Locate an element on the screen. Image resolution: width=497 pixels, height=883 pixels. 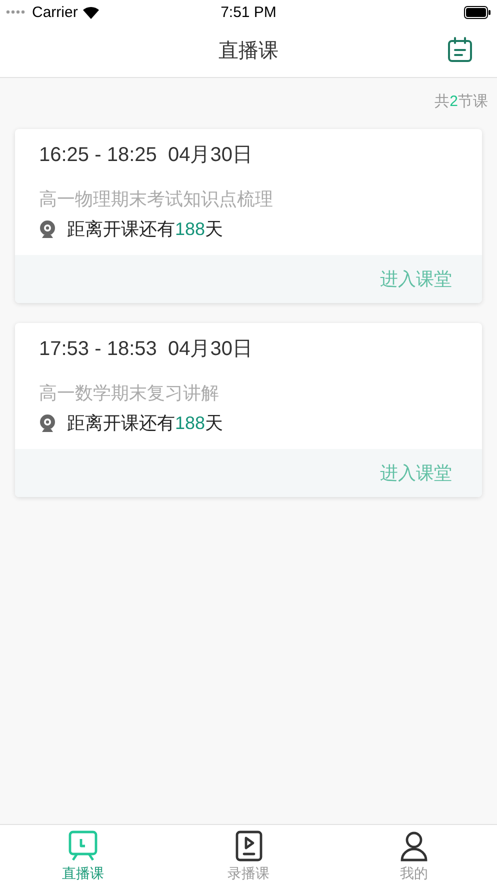
tab-item: 录播课 is located at coordinates (249, 854).